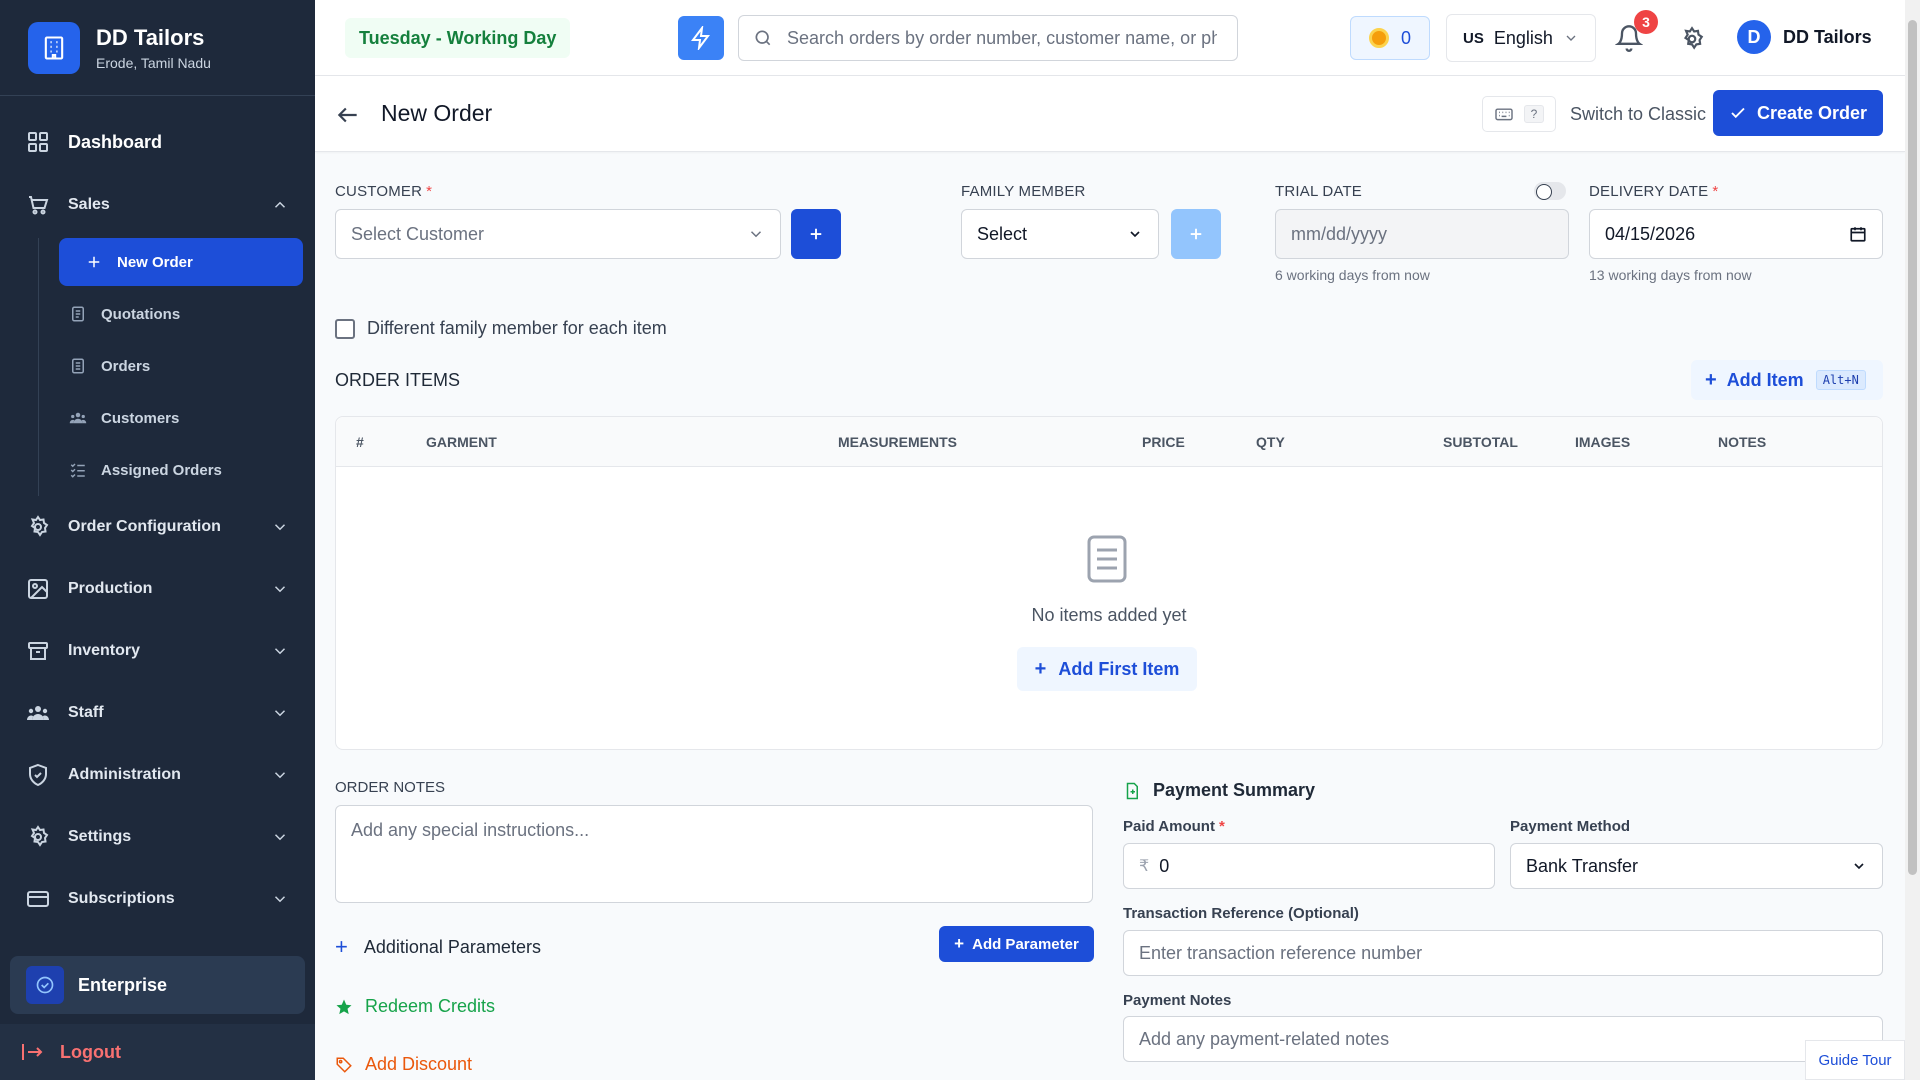  What do you see at coordinates (1858, 234) in the screenshot?
I see `calendar-icon` at bounding box center [1858, 234].